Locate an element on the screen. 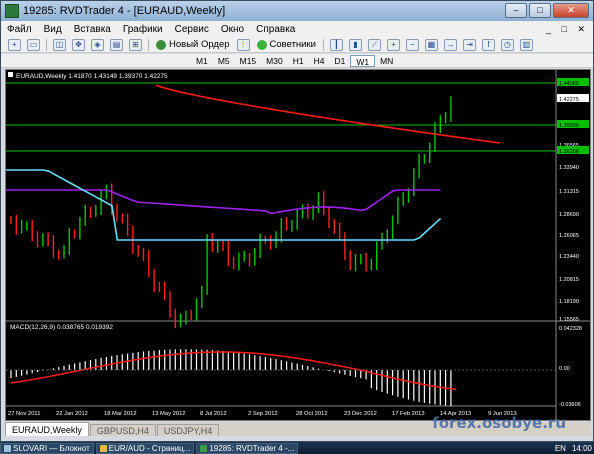 This screenshot has width=594, height=454. menu-view: Вид is located at coordinates (53, 29).